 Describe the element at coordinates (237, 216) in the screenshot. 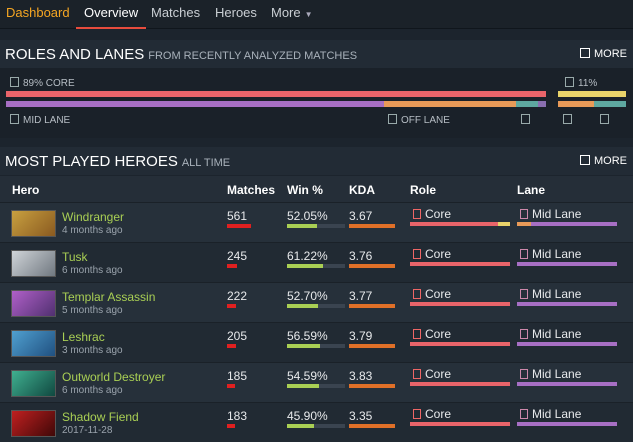

I see `hero-matches: 561` at that location.